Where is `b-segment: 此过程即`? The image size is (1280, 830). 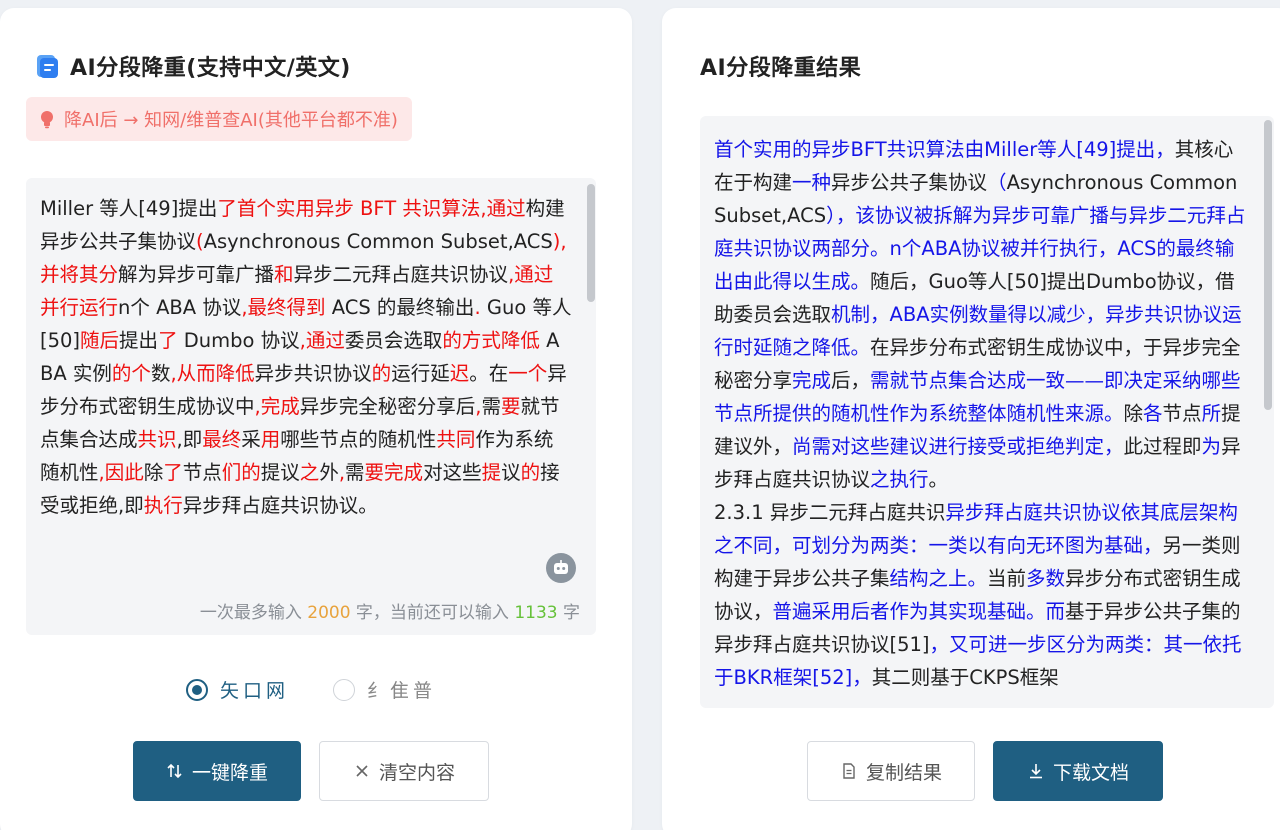 b-segment: 此过程即 is located at coordinates (1162, 446).